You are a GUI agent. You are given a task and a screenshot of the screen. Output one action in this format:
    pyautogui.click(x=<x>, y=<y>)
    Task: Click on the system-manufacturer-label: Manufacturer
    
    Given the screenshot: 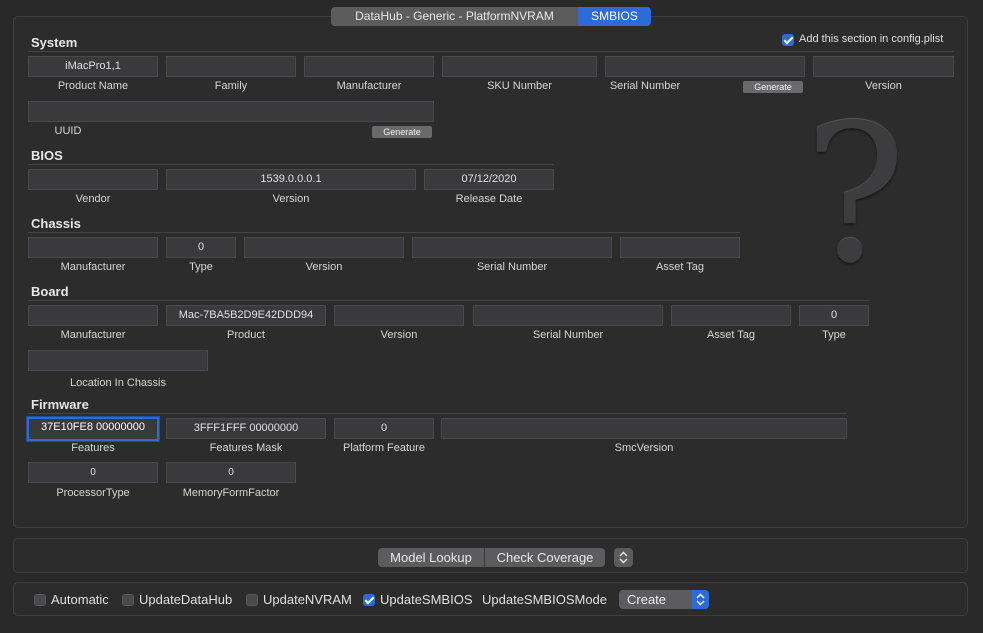 What is the action you would take?
    pyautogui.click(x=369, y=86)
    